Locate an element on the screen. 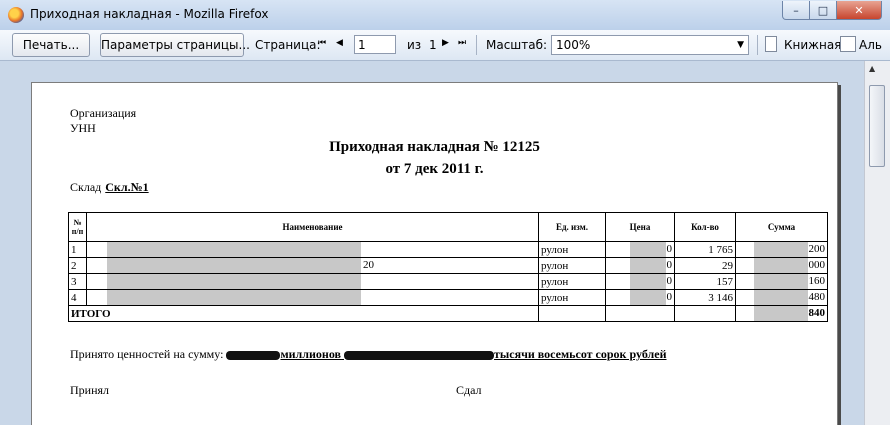 This screenshot has height=425, width=890. table-row: 4 рулон 0 3 146 480 is located at coordinates (448, 297).